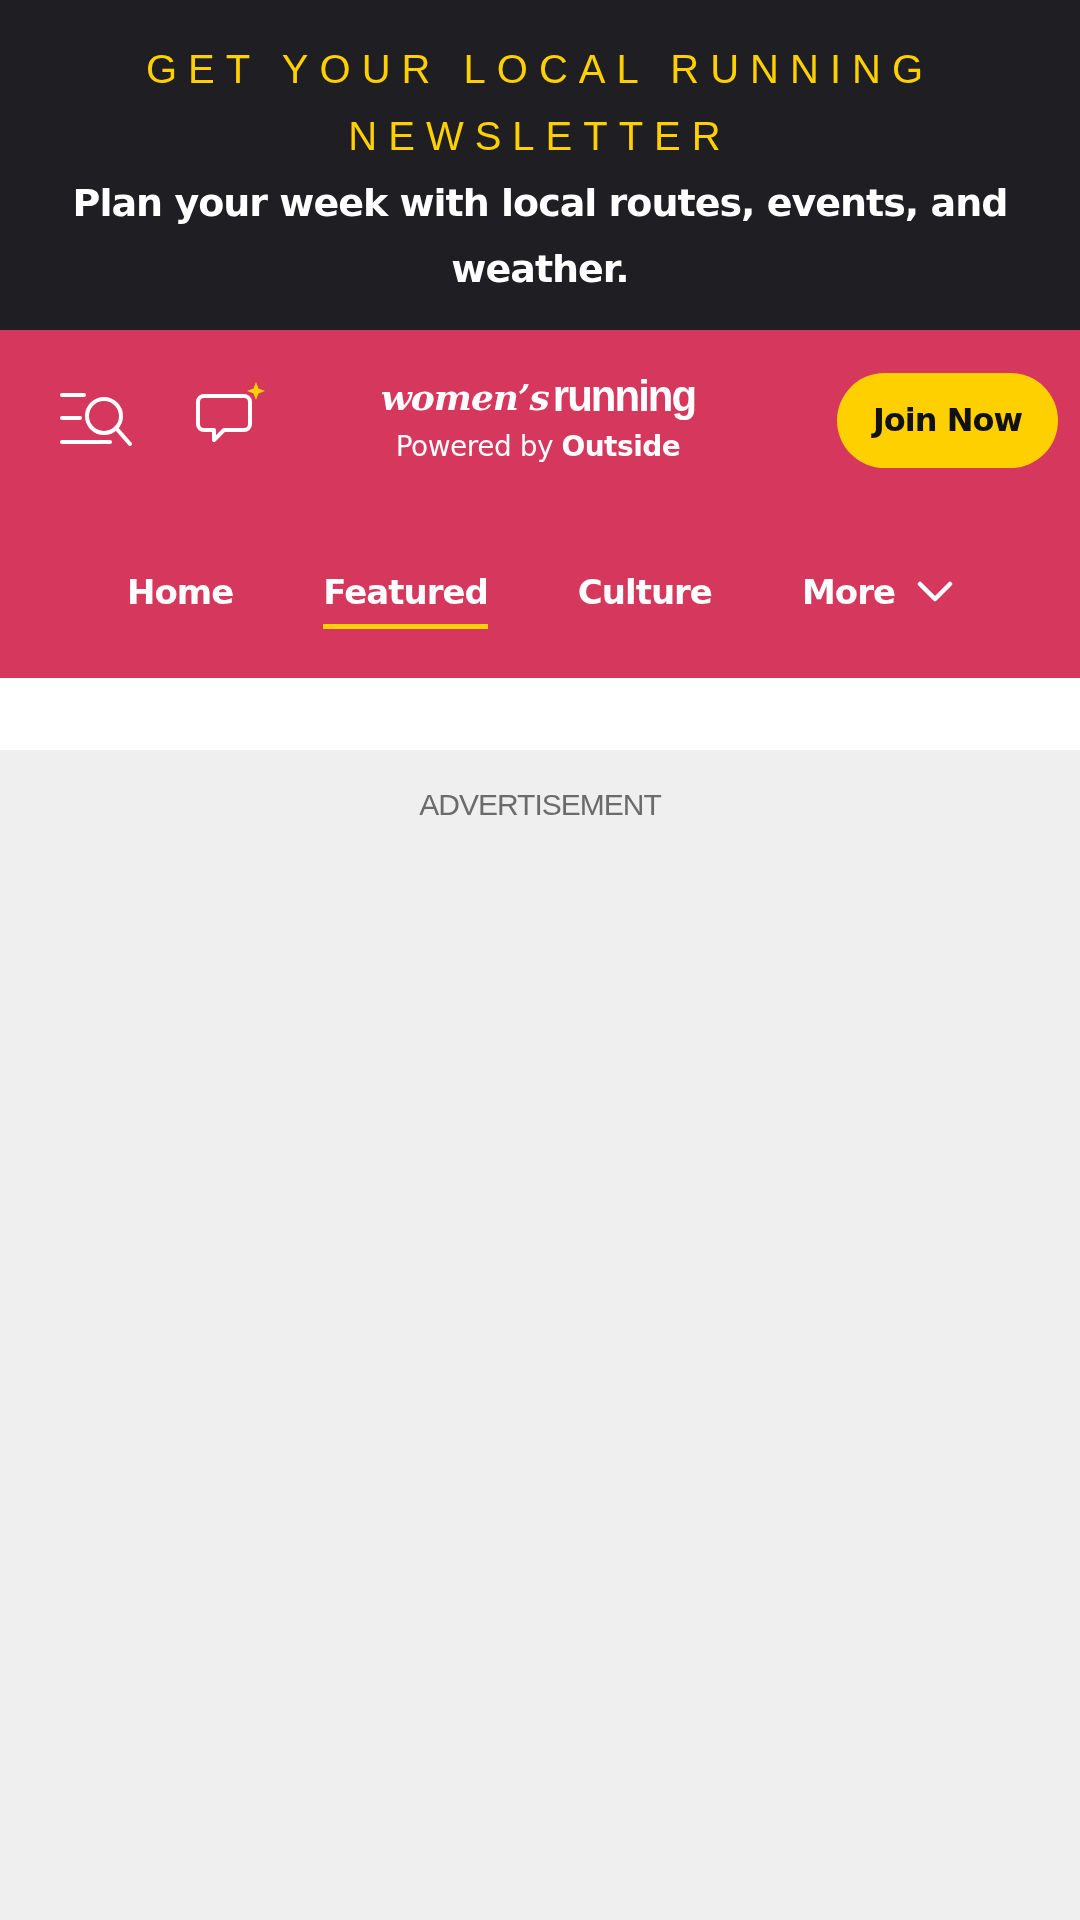 The height and width of the screenshot is (1920, 1080). I want to click on join-now-button: Join Now, so click(947, 420).